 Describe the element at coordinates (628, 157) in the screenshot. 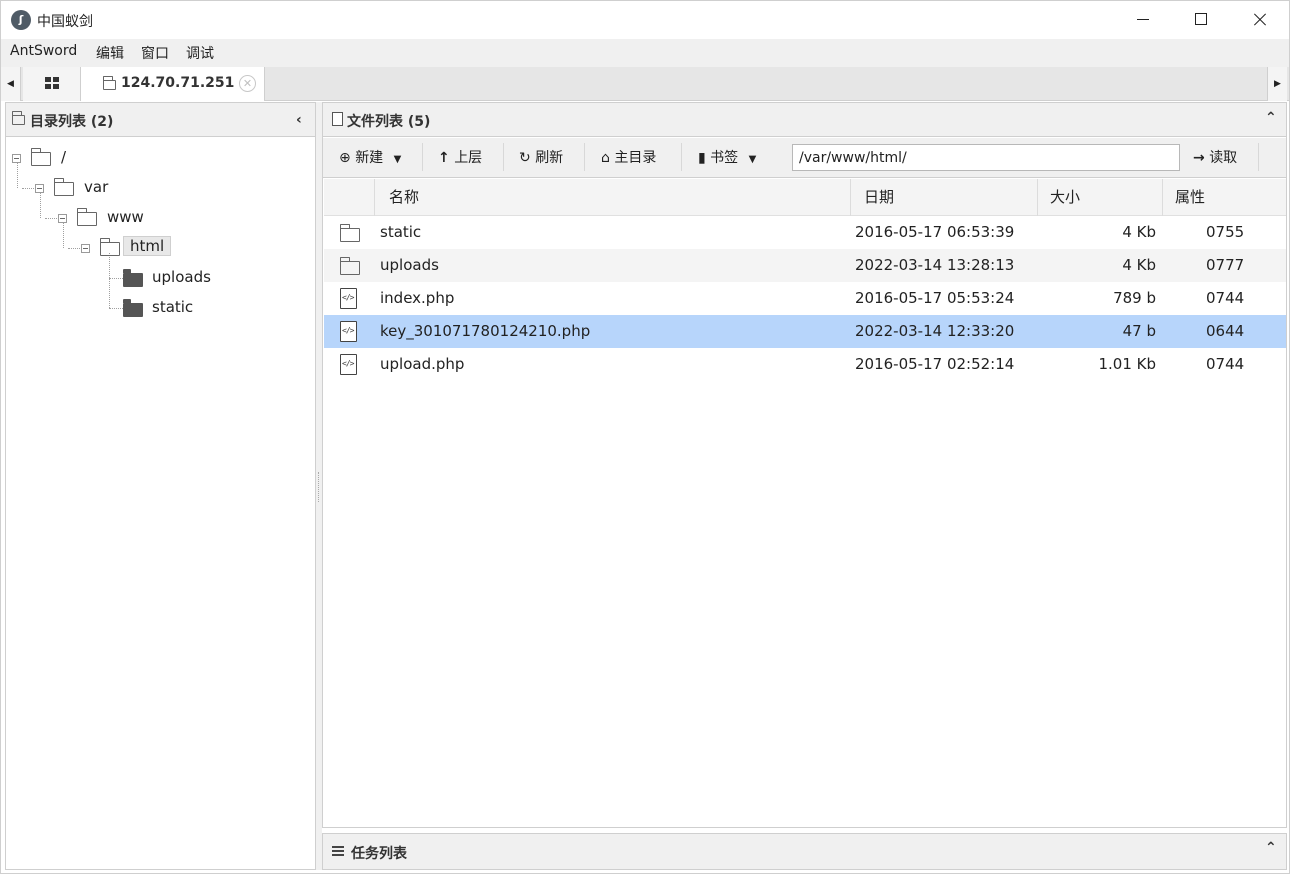

I see `home-dir-button: ⌂ 主目录` at that location.